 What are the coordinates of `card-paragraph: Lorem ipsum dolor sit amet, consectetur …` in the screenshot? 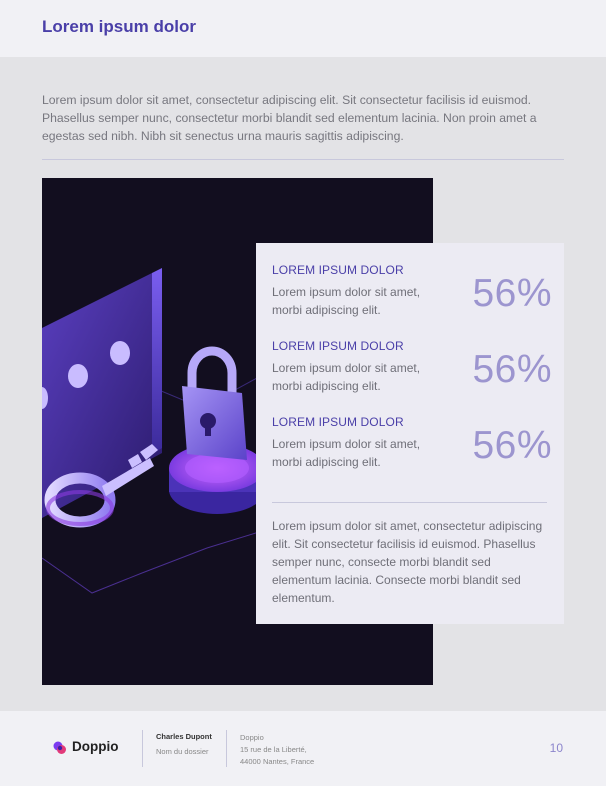 It's located at (407, 562).